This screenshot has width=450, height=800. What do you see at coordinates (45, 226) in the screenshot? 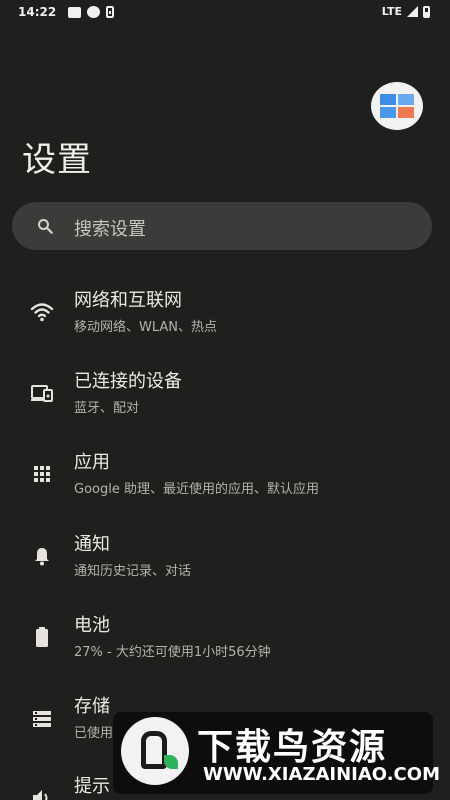
I see `search-icon` at bounding box center [45, 226].